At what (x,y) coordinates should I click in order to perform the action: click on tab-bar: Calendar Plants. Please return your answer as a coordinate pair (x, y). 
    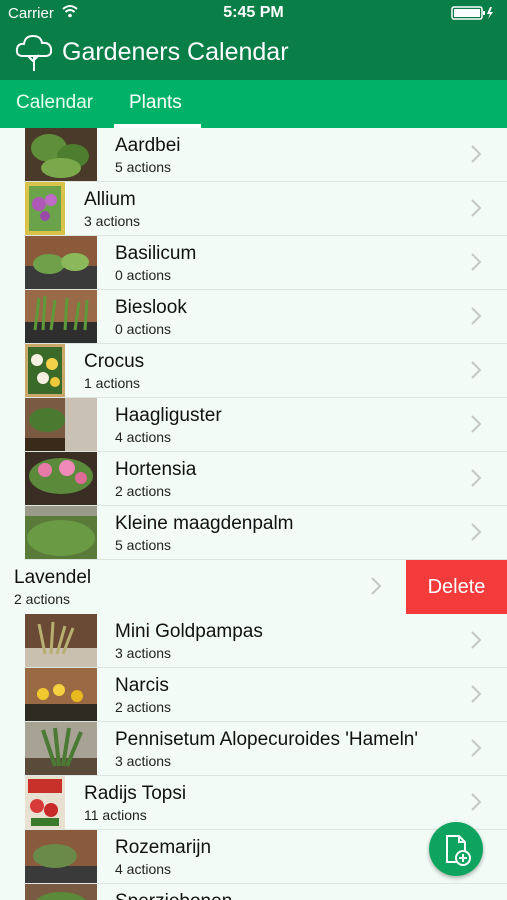
    Looking at the image, I should click on (253, 104).